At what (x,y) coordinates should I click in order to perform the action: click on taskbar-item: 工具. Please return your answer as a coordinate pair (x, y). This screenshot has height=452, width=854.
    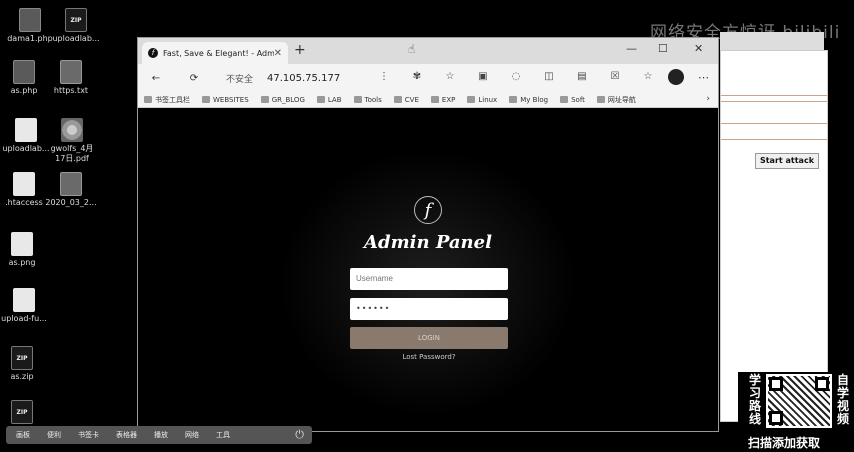
    Looking at the image, I should click on (223, 435).